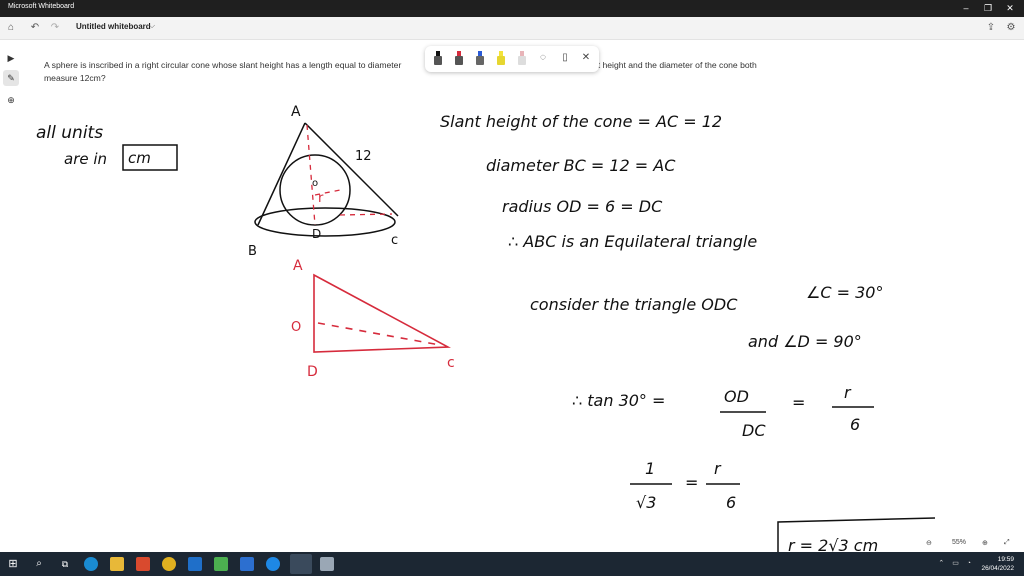 The height and width of the screenshot is (576, 1024). Describe the element at coordinates (985, 543) in the screenshot. I see `zoom-in-icon: ⊕` at that location.